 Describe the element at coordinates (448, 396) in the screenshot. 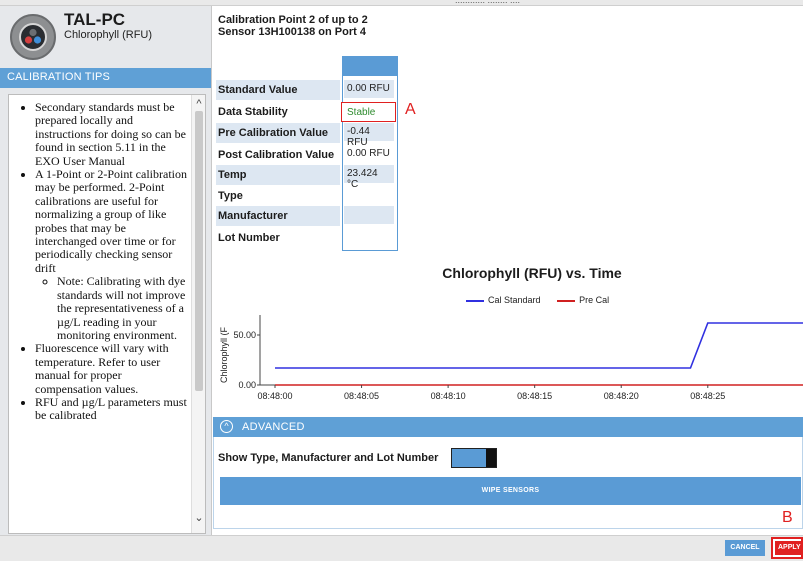

I see `x-tick-label: 08:48:10` at that location.